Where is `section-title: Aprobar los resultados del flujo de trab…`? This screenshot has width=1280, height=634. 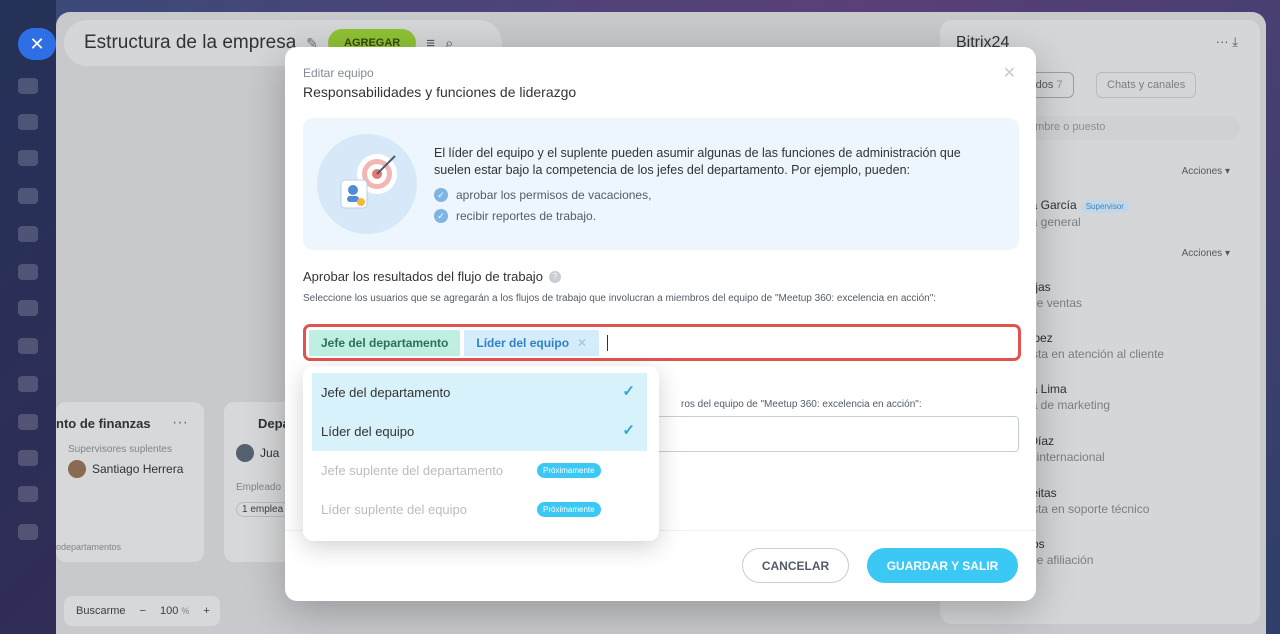
section-title: Aprobar los resultados del flujo de trab… is located at coordinates (432, 276).